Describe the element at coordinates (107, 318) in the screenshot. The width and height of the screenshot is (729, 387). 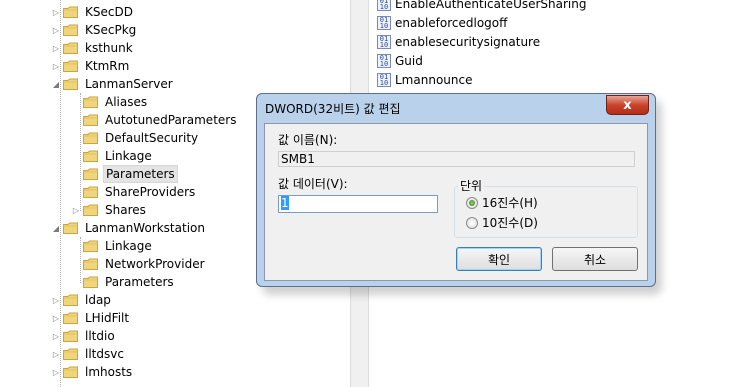
I see `tree-item-label: LHidFilt` at that location.